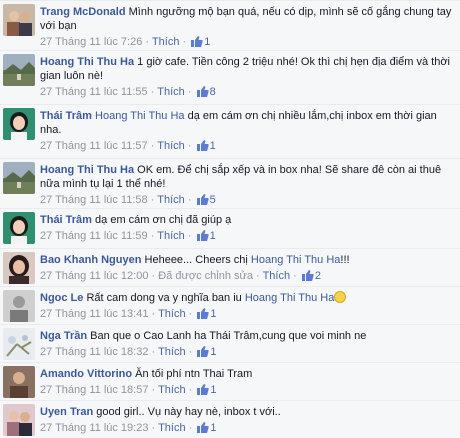 The width and height of the screenshot is (460, 438). I want to click on like-count-number: 5, so click(212, 200).